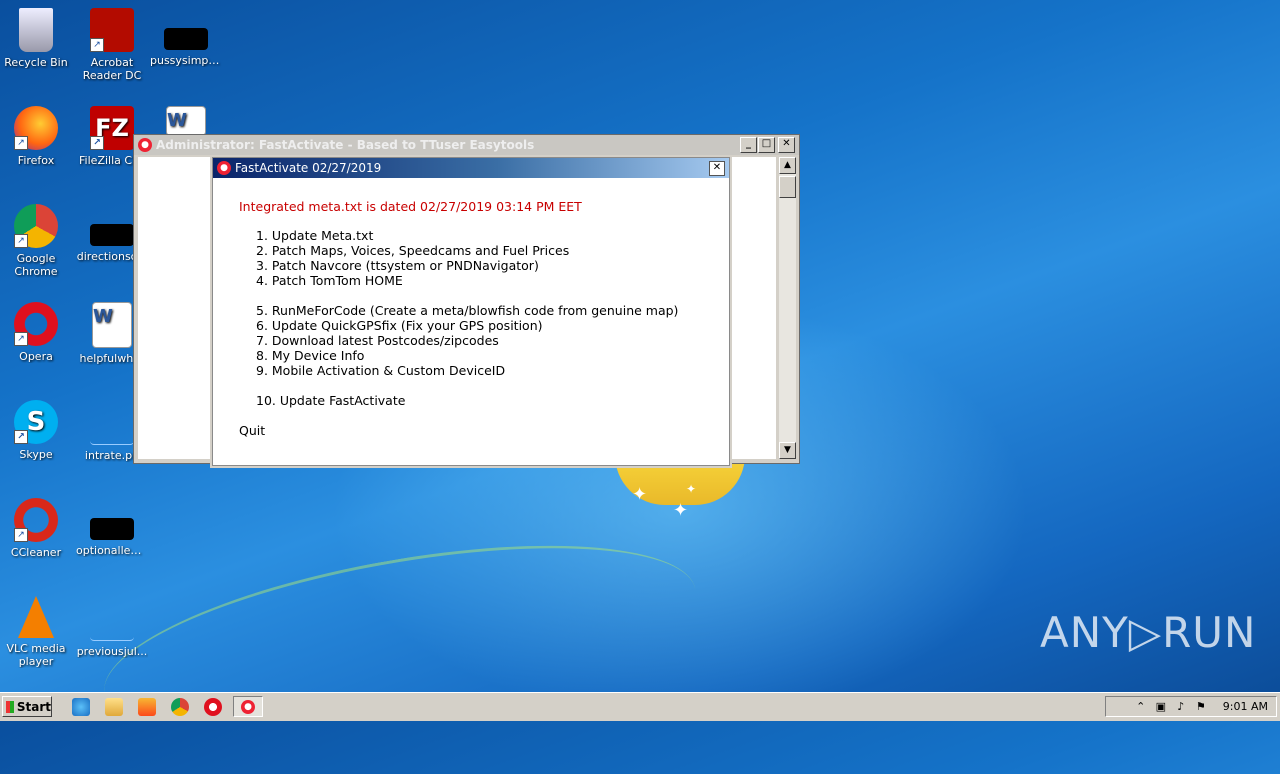  What do you see at coordinates (787, 308) in the screenshot?
I see `vertical-scrollbar: ▲ ▼` at bounding box center [787, 308].